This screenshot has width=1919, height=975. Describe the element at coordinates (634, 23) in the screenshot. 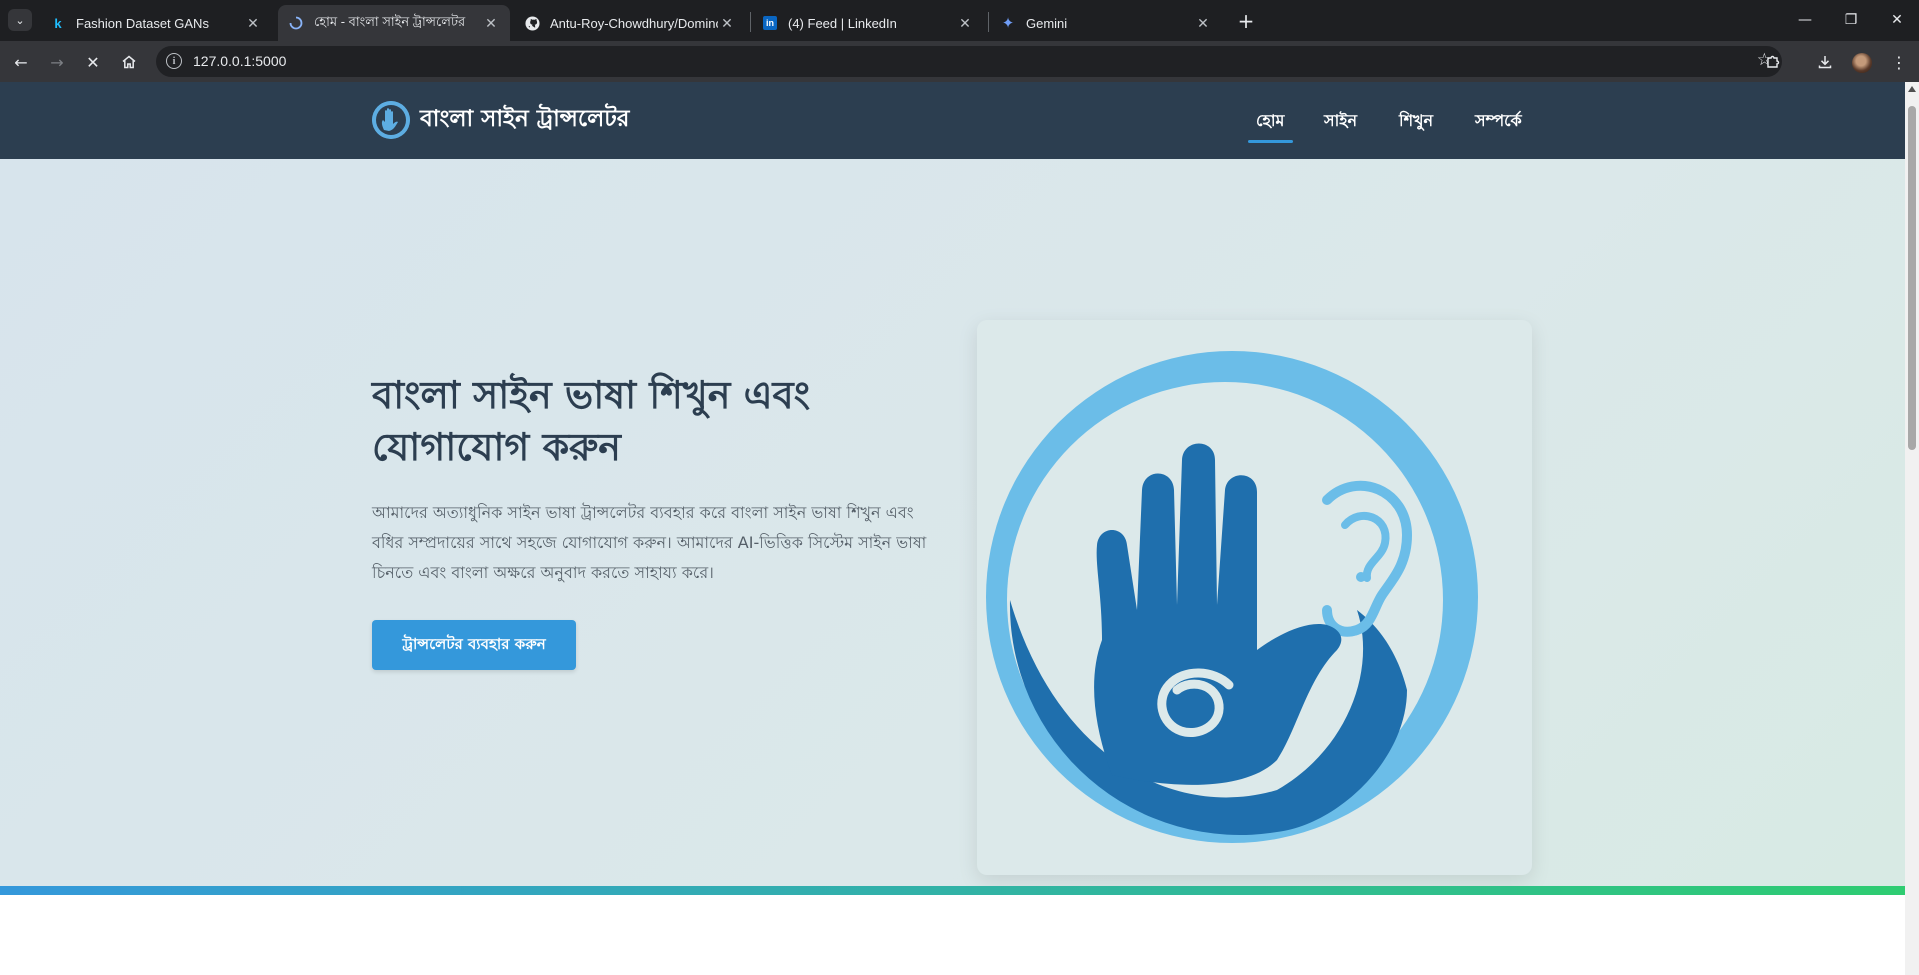

I see `tab-title: Antu-Roy-Chowdhury/Dominoes` at that location.